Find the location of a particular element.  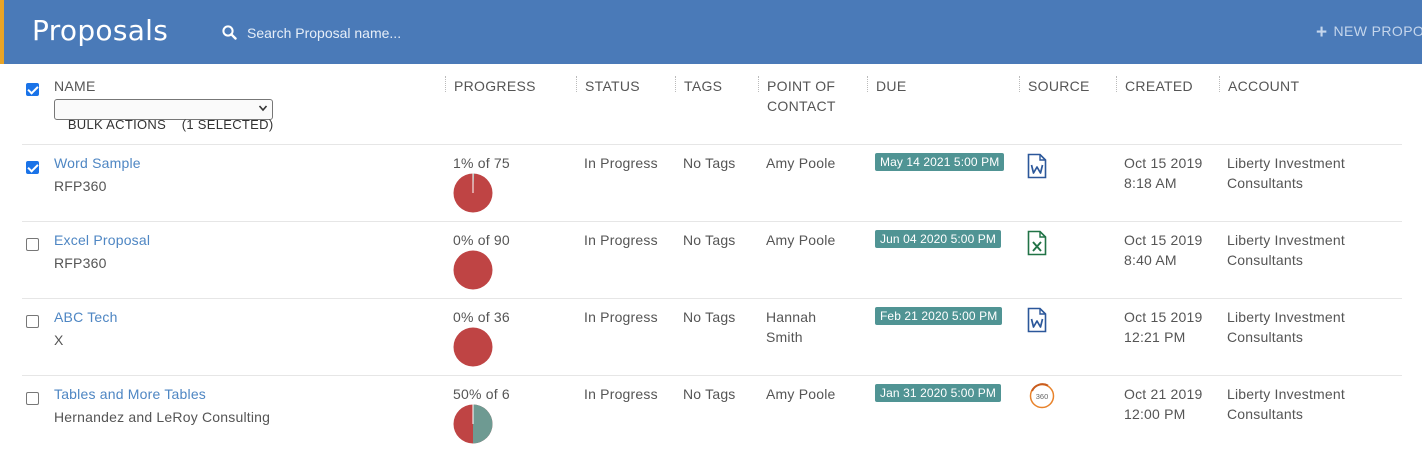

contact-line2: Smith is located at coordinates (784, 337).